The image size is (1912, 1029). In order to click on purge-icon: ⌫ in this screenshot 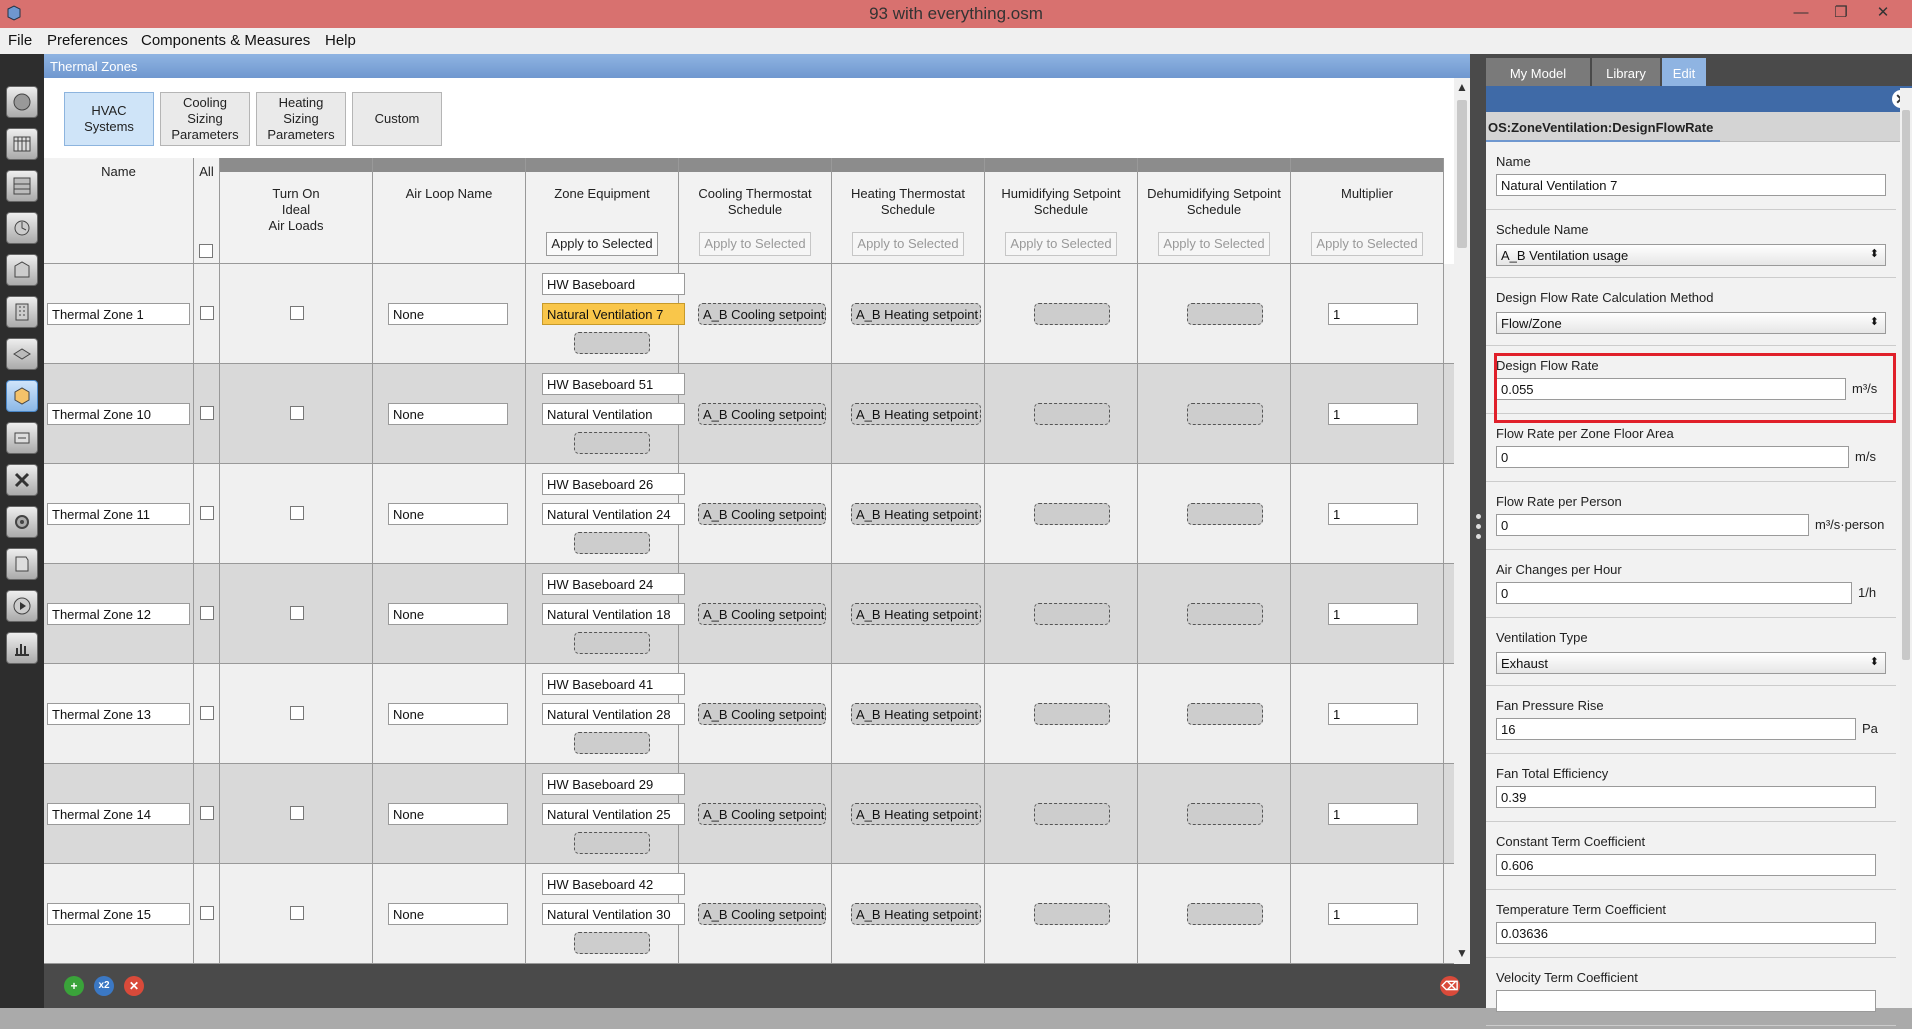, I will do `click(1450, 986)`.